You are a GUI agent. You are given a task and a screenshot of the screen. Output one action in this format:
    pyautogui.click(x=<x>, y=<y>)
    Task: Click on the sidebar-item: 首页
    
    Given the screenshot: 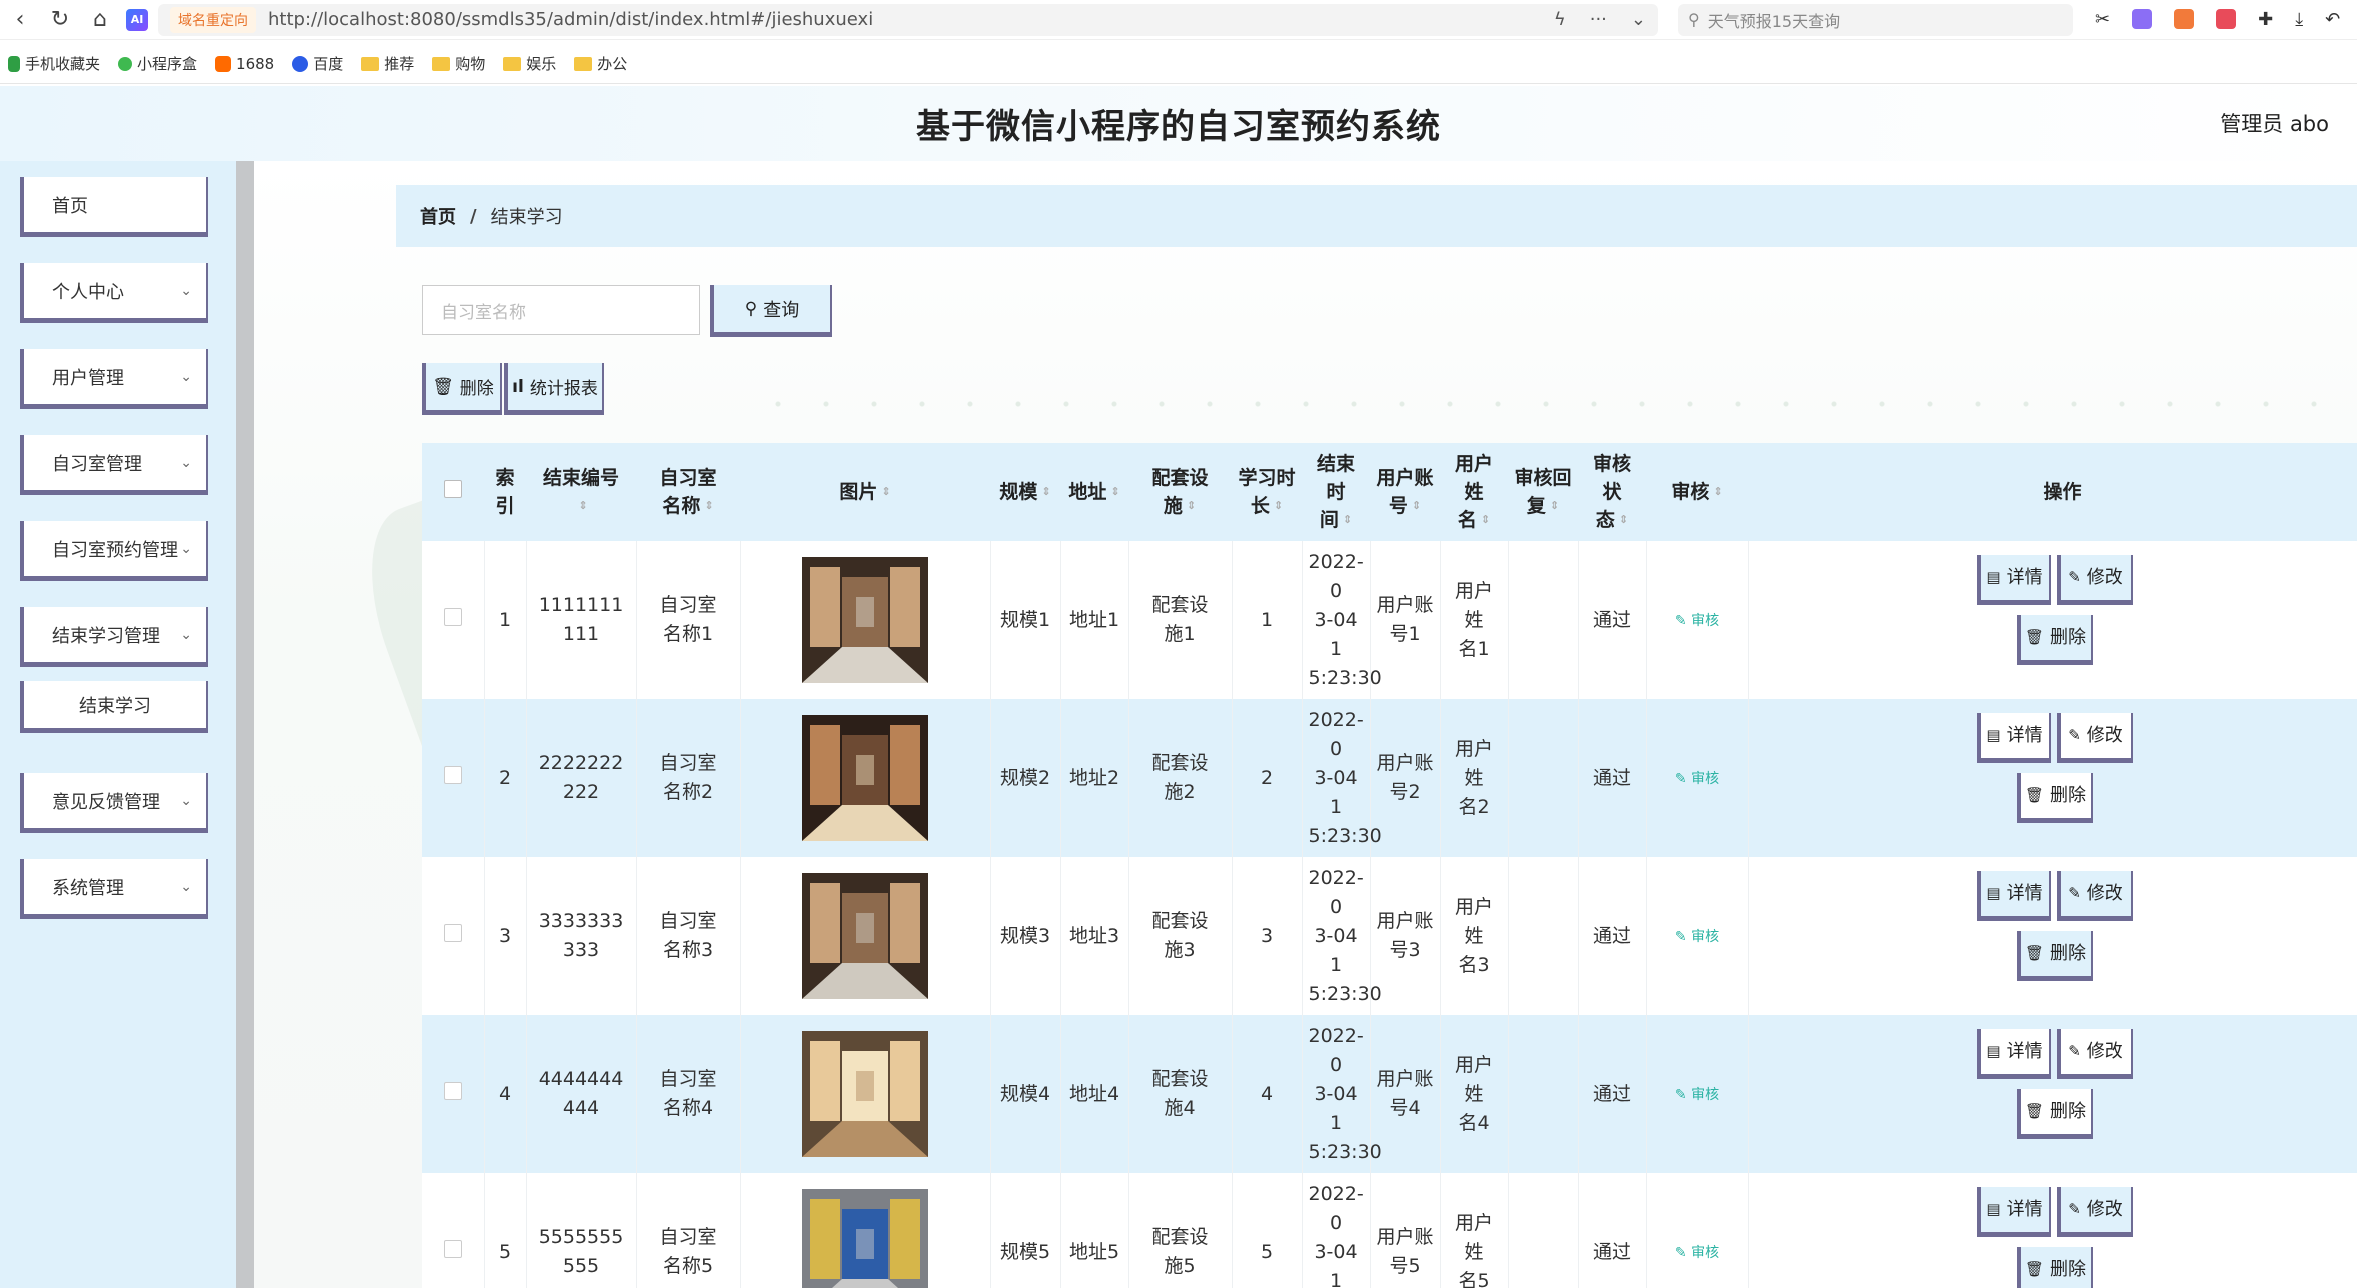 What is the action you would take?
    pyautogui.click(x=114, y=207)
    